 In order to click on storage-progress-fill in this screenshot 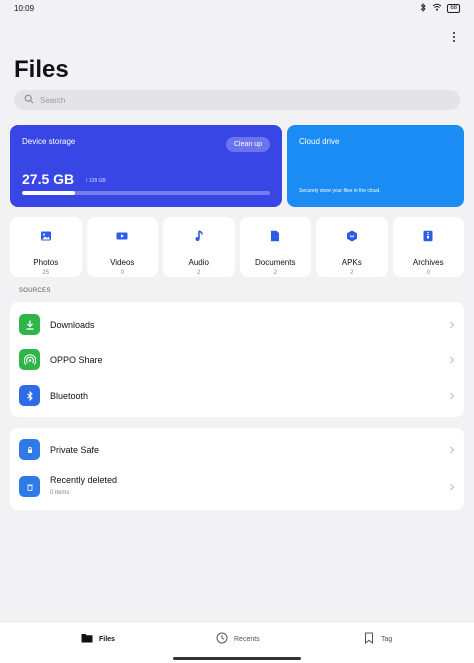, I will do `click(49, 193)`.